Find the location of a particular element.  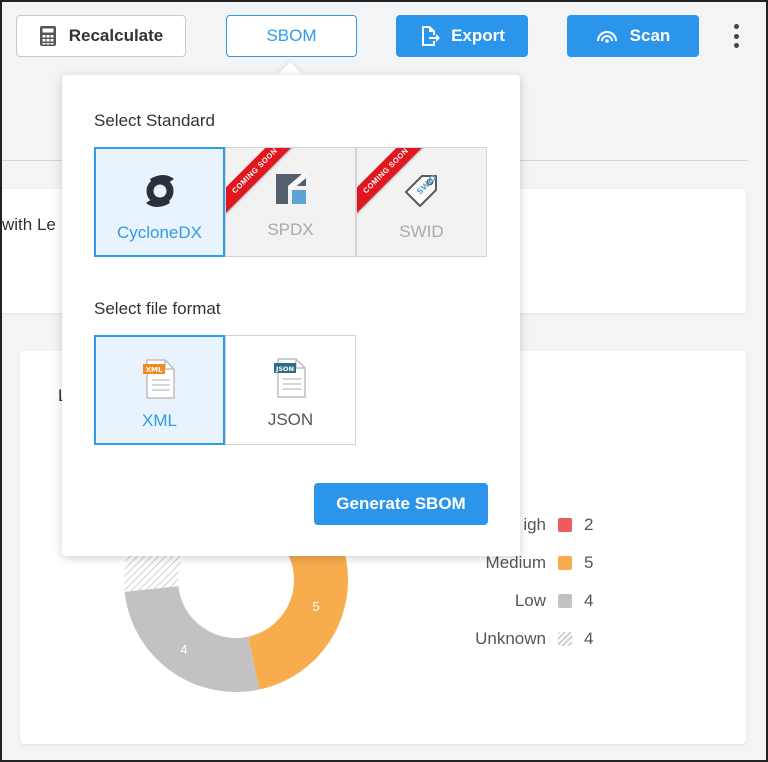

swid-tag-icon: SWID is located at coordinates (421, 190).